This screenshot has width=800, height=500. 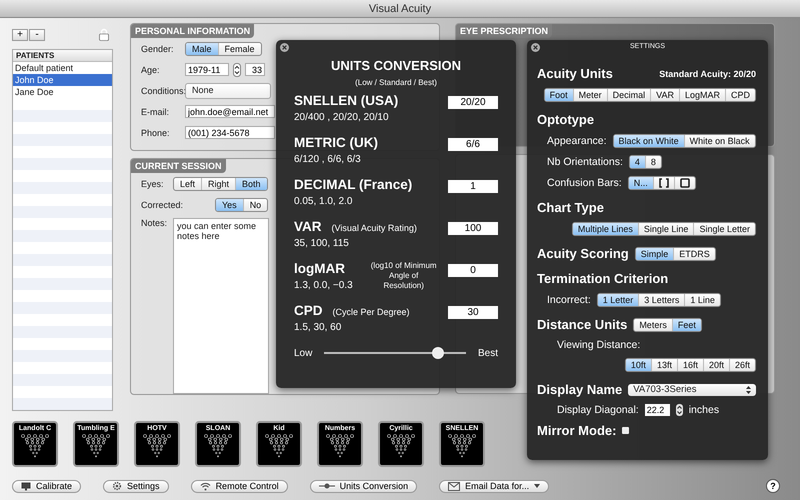 I want to click on segment-option: 4, so click(x=637, y=162).